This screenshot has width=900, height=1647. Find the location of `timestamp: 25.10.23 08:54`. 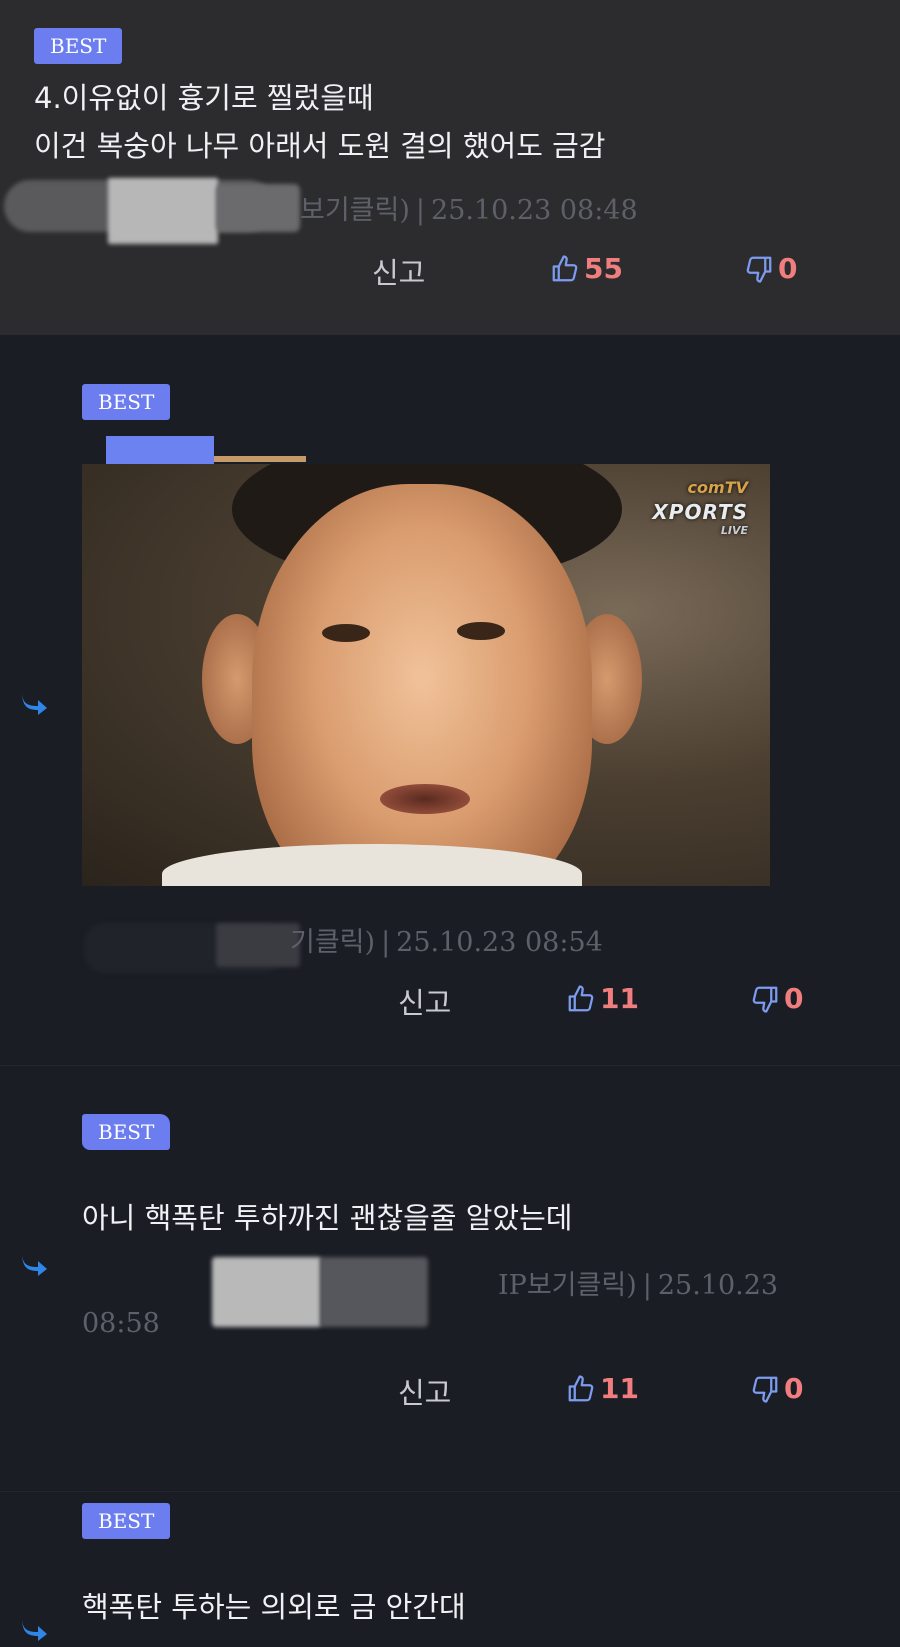

timestamp: 25.10.23 08:54 is located at coordinates (499, 942).